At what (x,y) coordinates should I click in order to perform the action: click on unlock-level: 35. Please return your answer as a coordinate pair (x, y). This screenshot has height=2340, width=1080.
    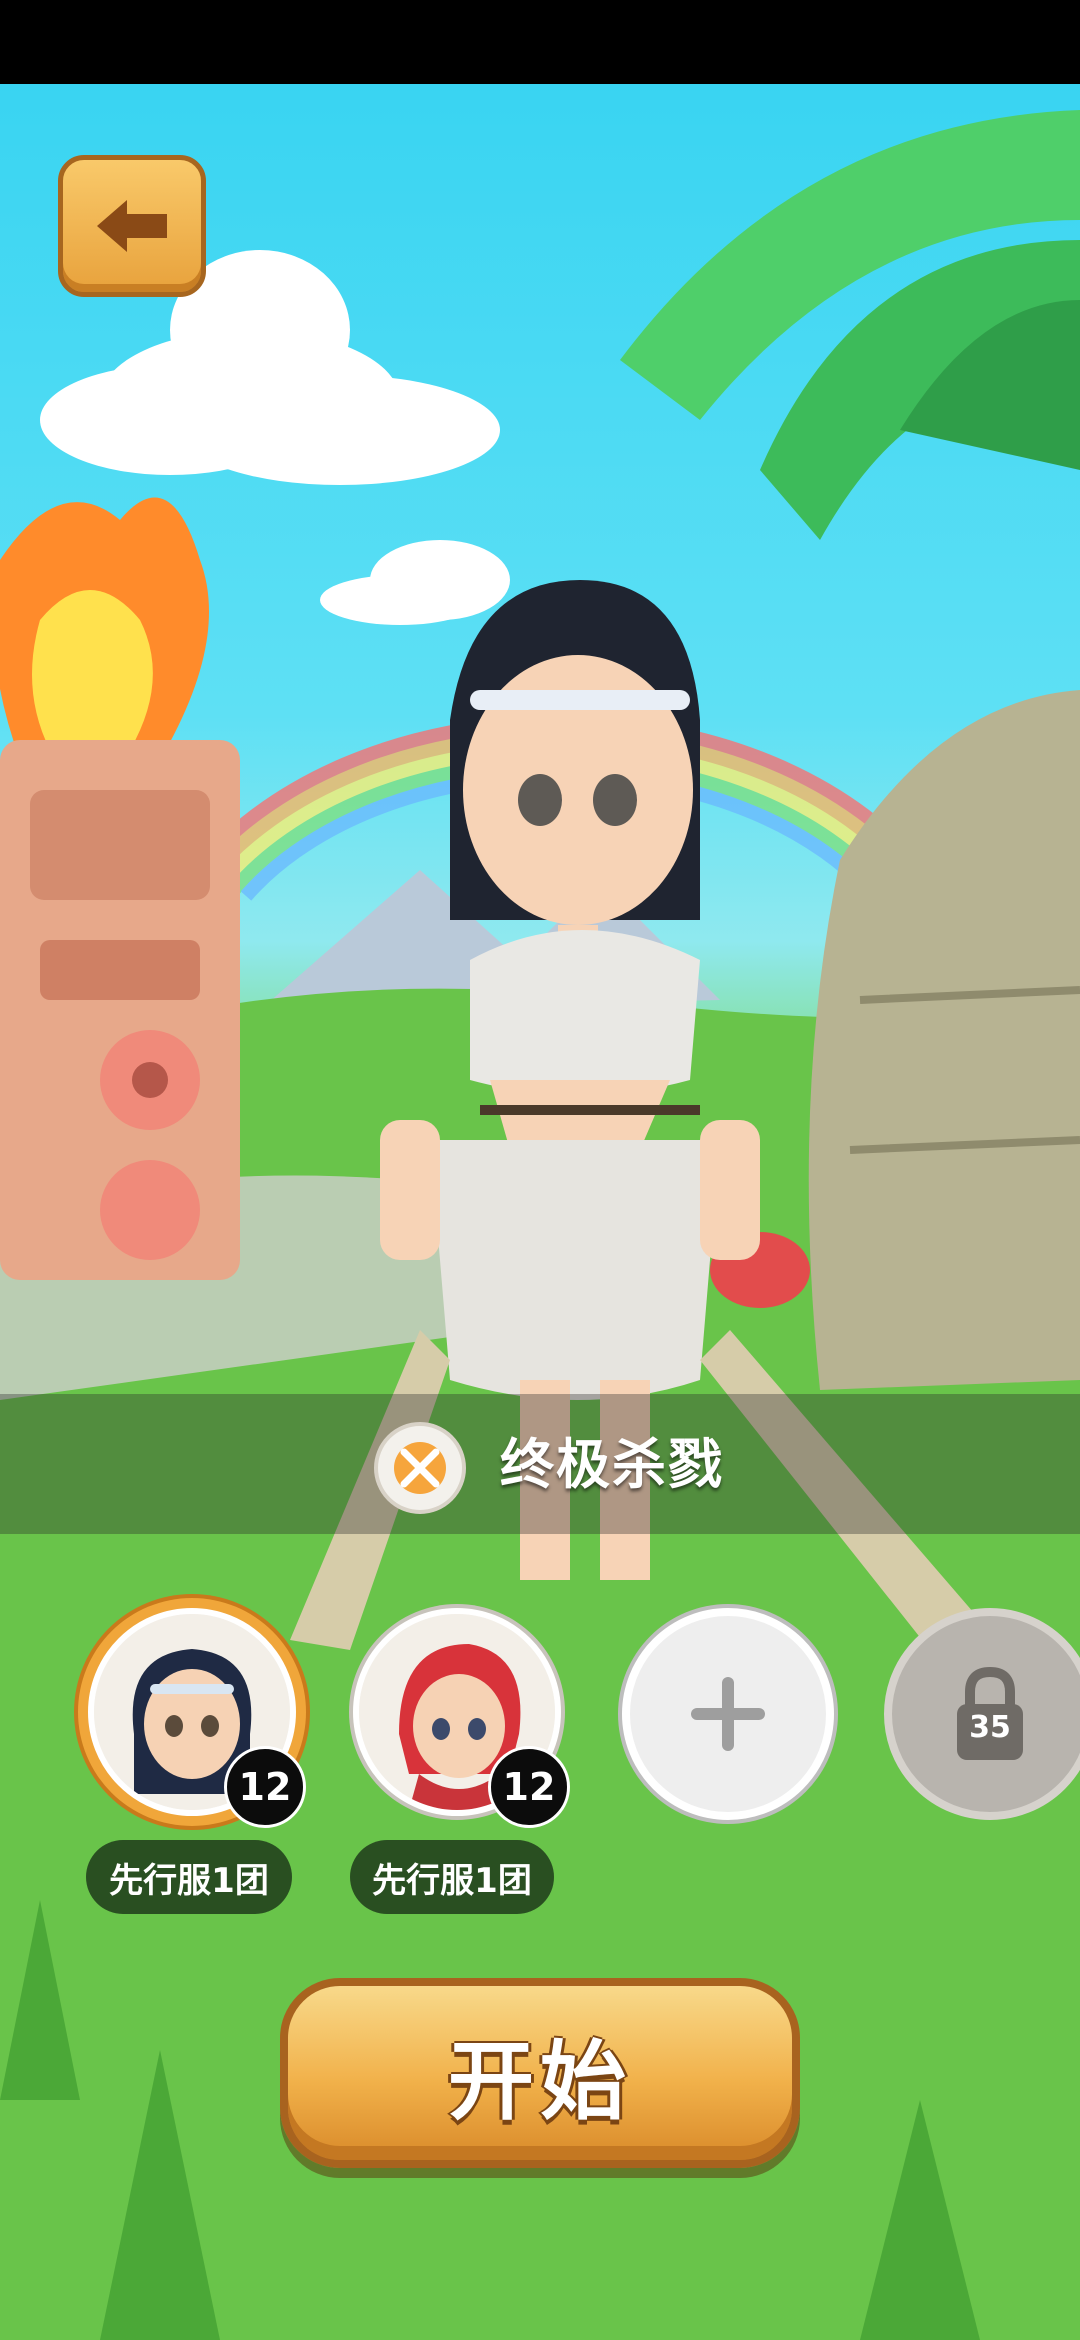
    Looking at the image, I should click on (990, 1727).